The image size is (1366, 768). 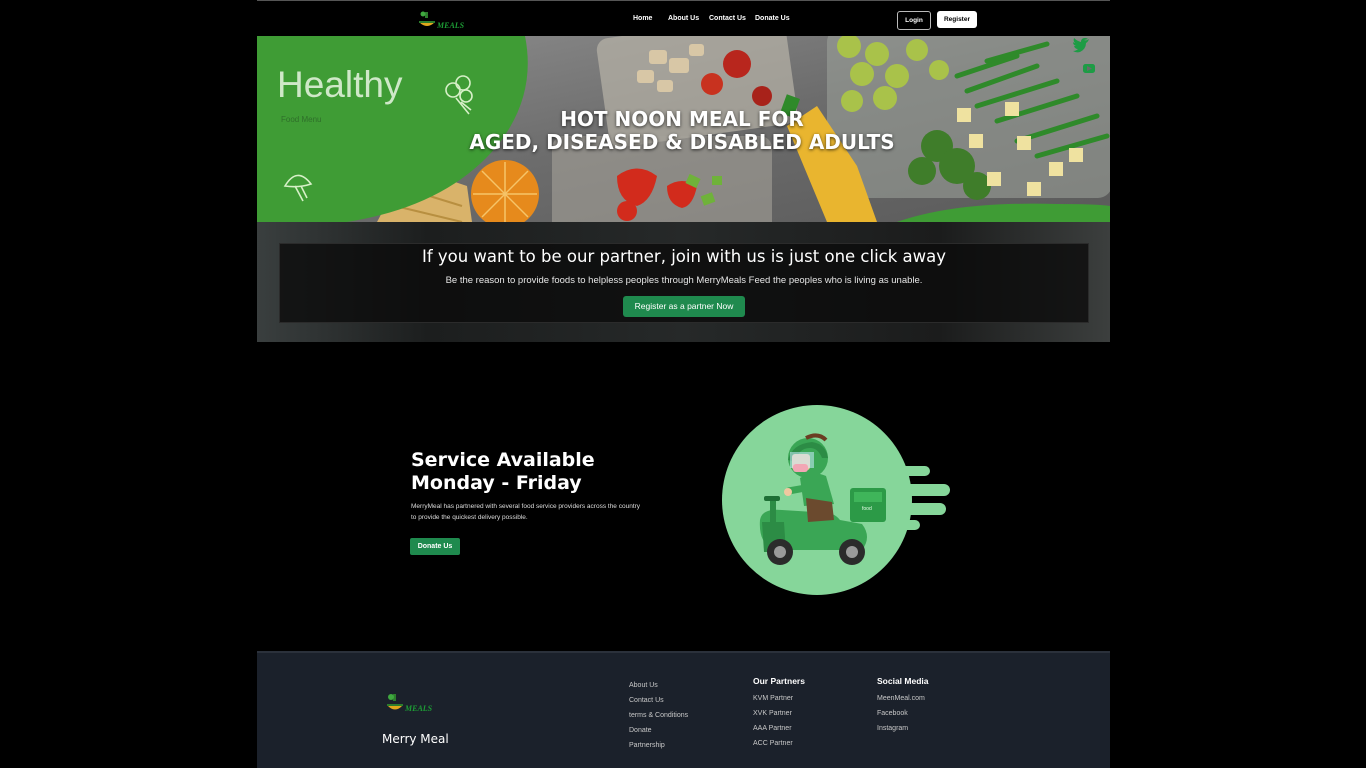 What do you see at coordinates (415, 739) in the screenshot?
I see `footer-brand-name: Merry Meal` at bounding box center [415, 739].